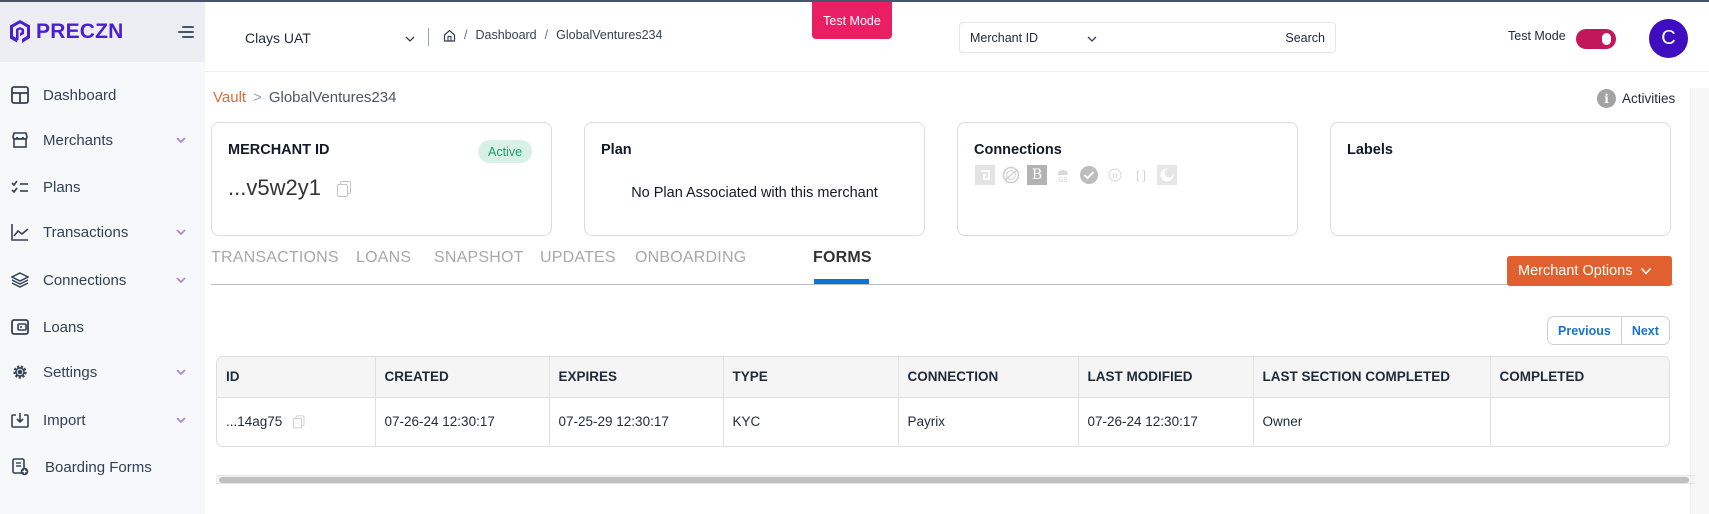  What do you see at coordinates (636, 377) in the screenshot?
I see `column-header-expires: EXPIRES` at bounding box center [636, 377].